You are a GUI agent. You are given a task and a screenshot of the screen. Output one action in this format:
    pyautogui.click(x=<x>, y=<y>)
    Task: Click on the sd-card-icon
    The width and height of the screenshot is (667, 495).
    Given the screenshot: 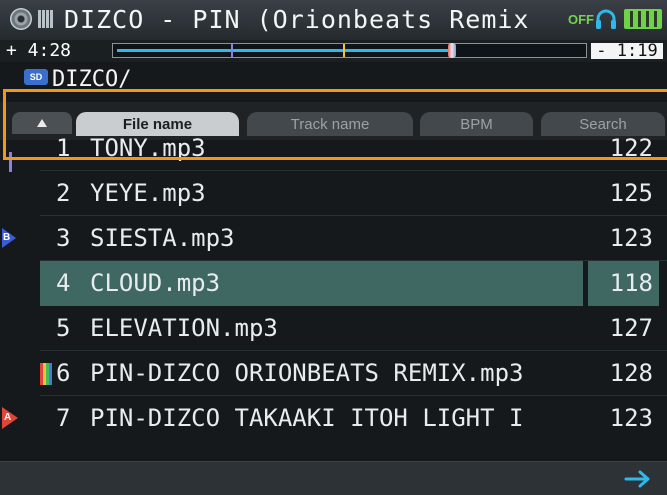 What is the action you would take?
    pyautogui.click(x=48, y=19)
    